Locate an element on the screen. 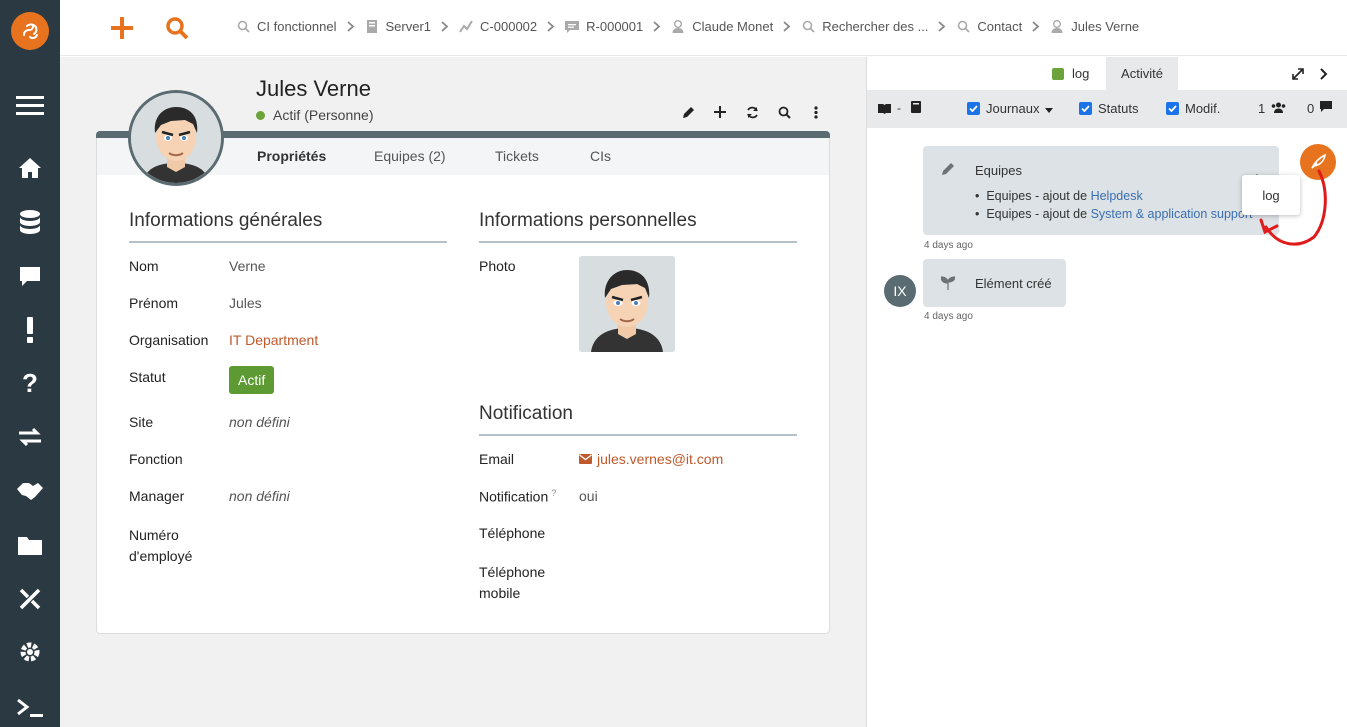  breadcrumb-label: Jules Verne is located at coordinates (1105, 26).